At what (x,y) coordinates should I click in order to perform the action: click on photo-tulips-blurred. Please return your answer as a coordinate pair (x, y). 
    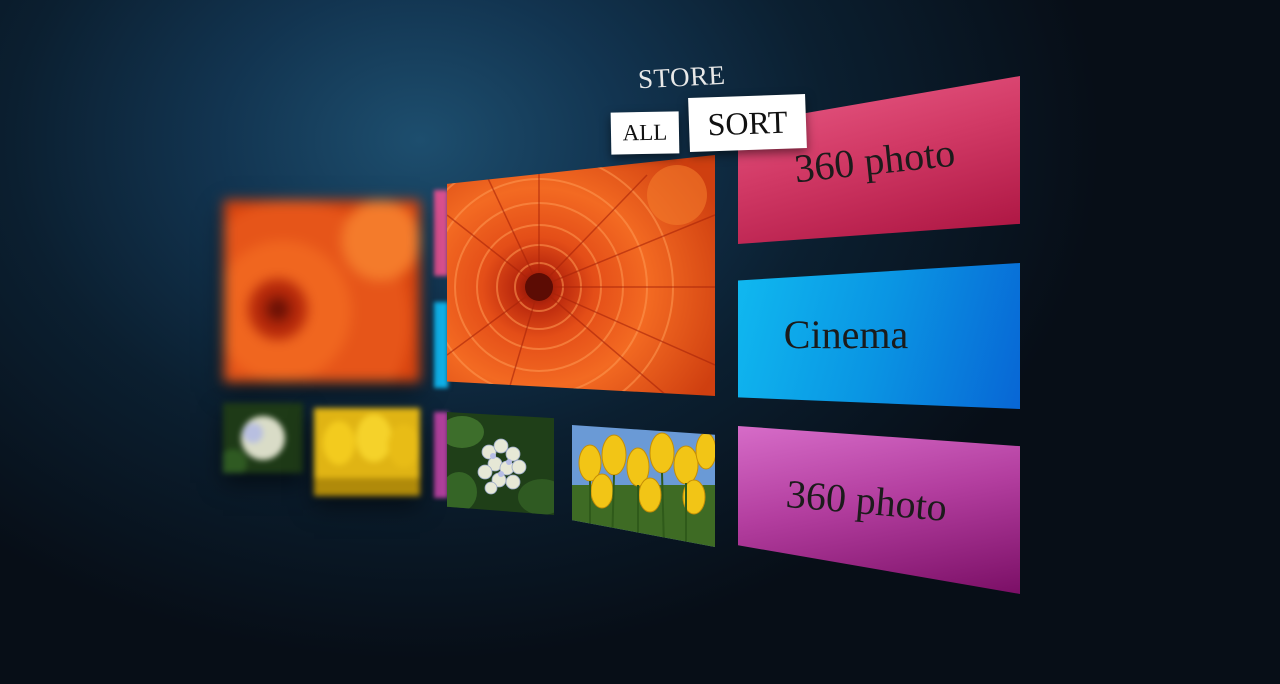
    Looking at the image, I should click on (367, 452).